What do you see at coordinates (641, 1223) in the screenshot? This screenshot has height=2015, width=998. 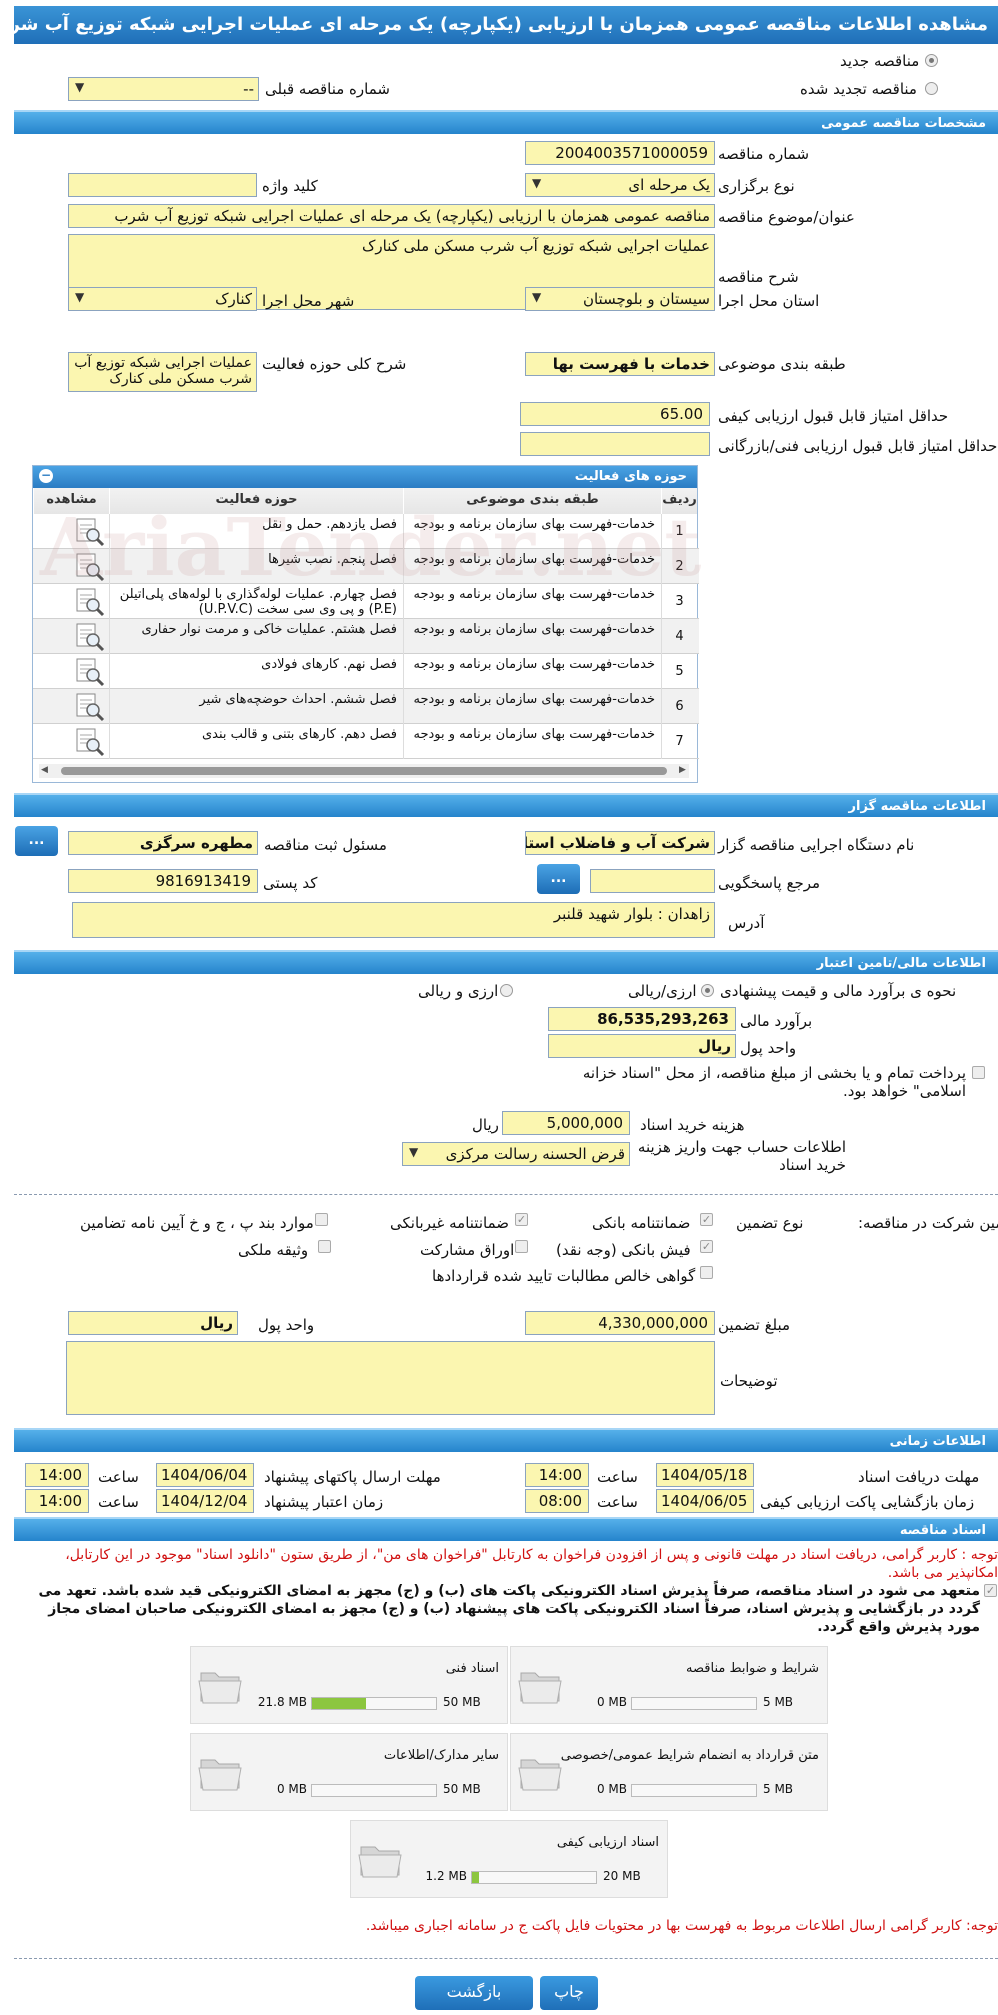 I see `bank-guarantee-label: ضمانتنامه بانکی` at bounding box center [641, 1223].